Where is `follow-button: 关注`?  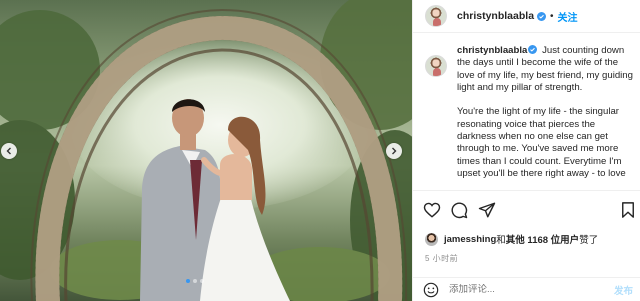 follow-button: 关注 is located at coordinates (568, 16).